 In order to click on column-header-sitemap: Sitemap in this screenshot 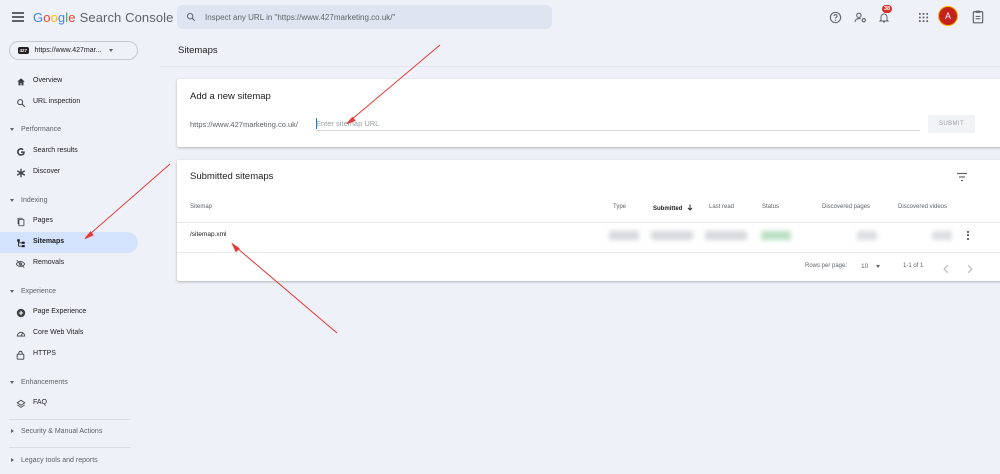, I will do `click(201, 207)`.